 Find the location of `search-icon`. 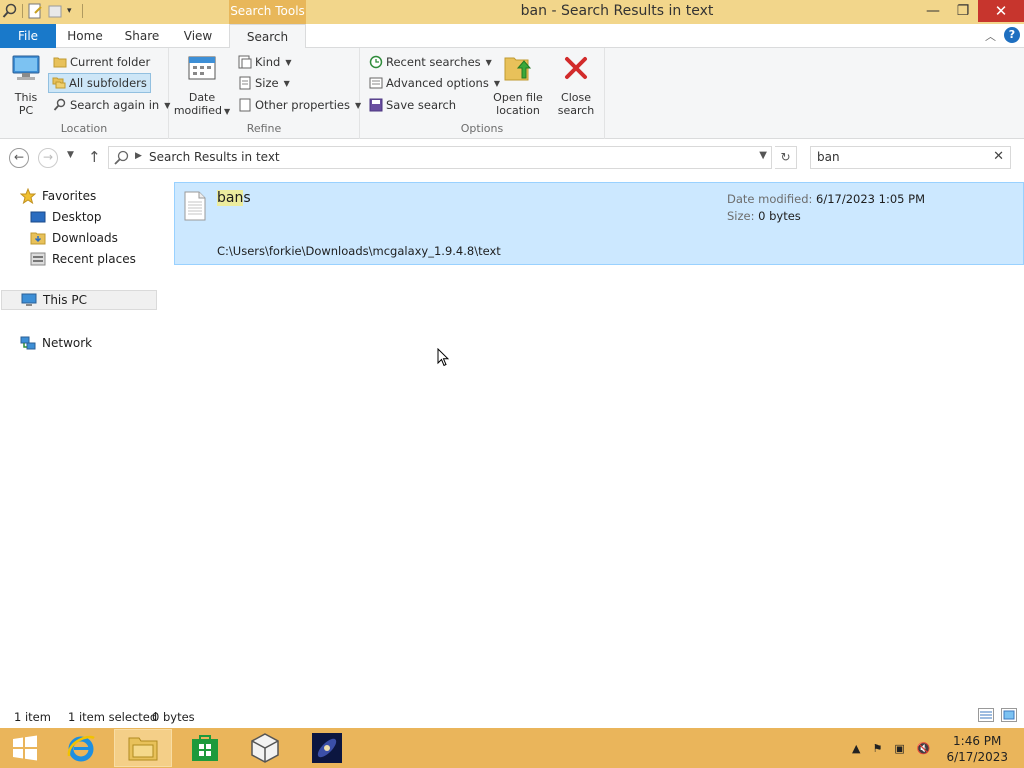

search-icon is located at coordinates (59, 104).